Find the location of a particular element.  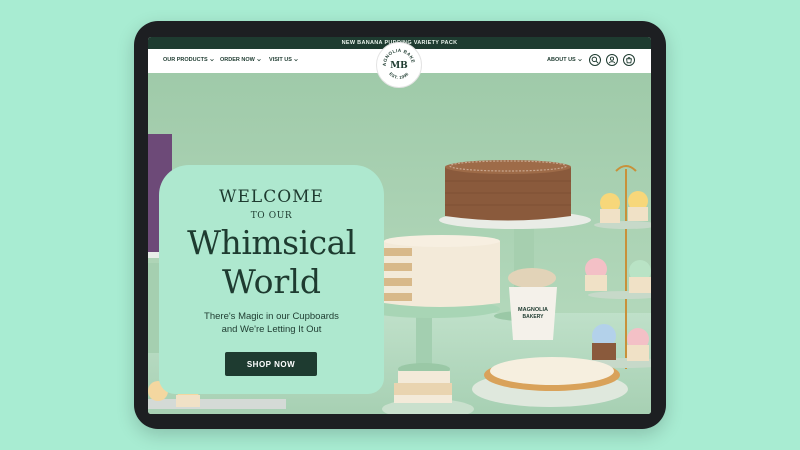

shop-now-button: SHOP NOW is located at coordinates (271, 364).